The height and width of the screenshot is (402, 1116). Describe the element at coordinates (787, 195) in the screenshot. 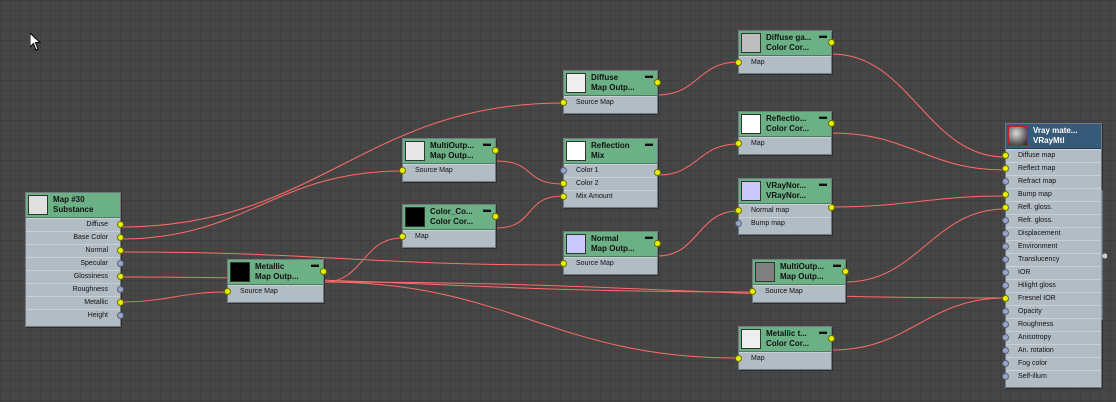

I see `node-header: VRayNor... VRayNor... ▬` at that location.